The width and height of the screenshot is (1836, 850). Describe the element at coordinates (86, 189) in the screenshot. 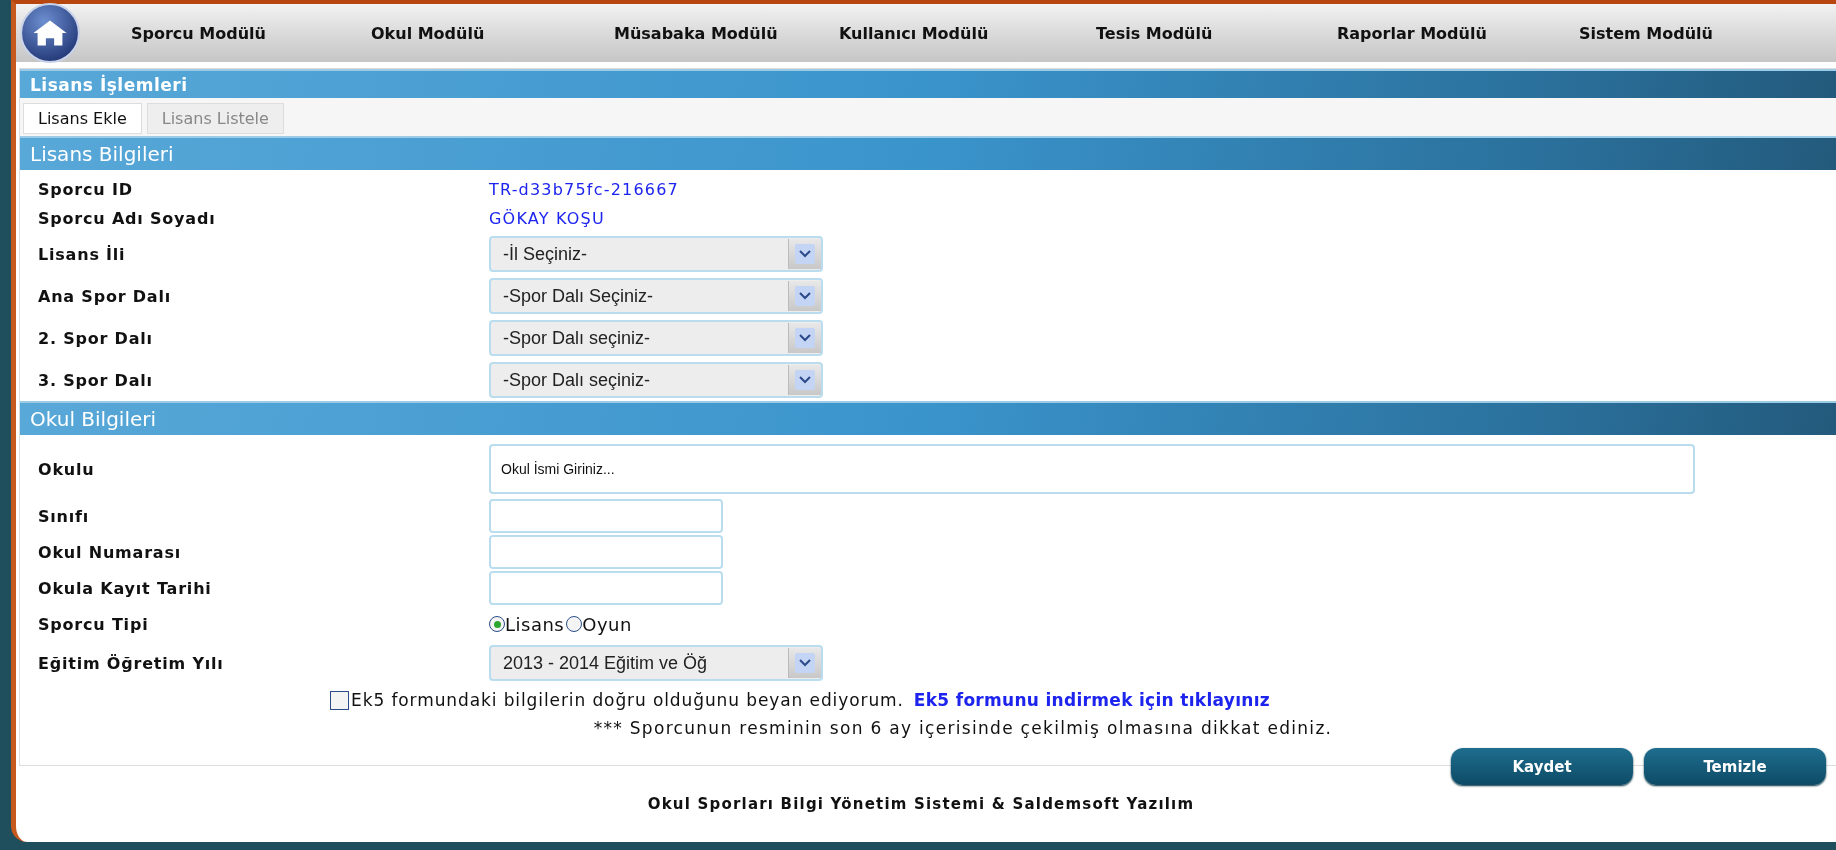

I see `field-label: Sporcu ID` at that location.